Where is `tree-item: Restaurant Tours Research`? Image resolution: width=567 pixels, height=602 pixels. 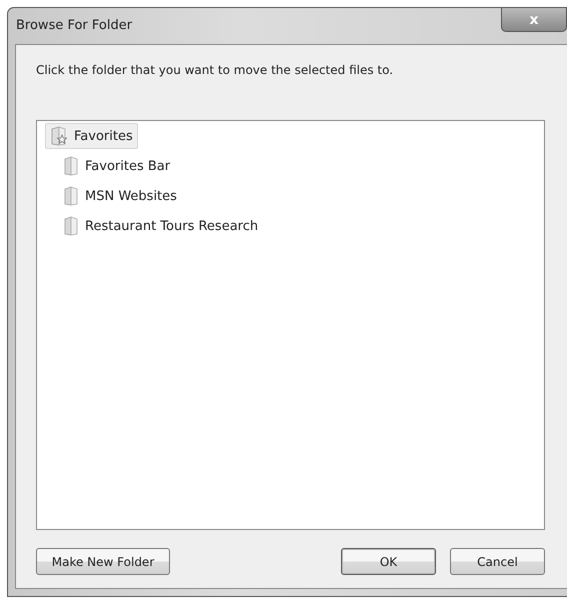 tree-item: Restaurant Tours Research is located at coordinates (161, 226).